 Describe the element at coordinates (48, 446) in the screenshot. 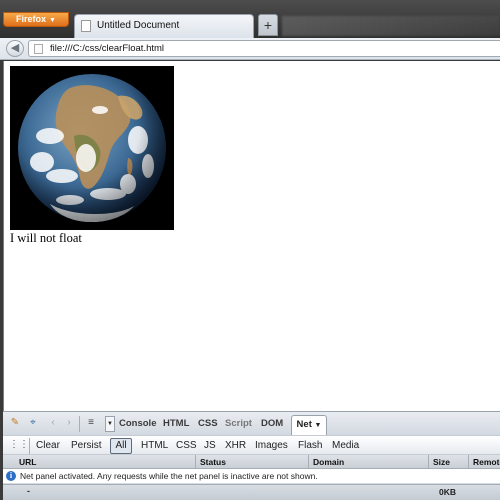

I see `clear-button: Clear` at that location.